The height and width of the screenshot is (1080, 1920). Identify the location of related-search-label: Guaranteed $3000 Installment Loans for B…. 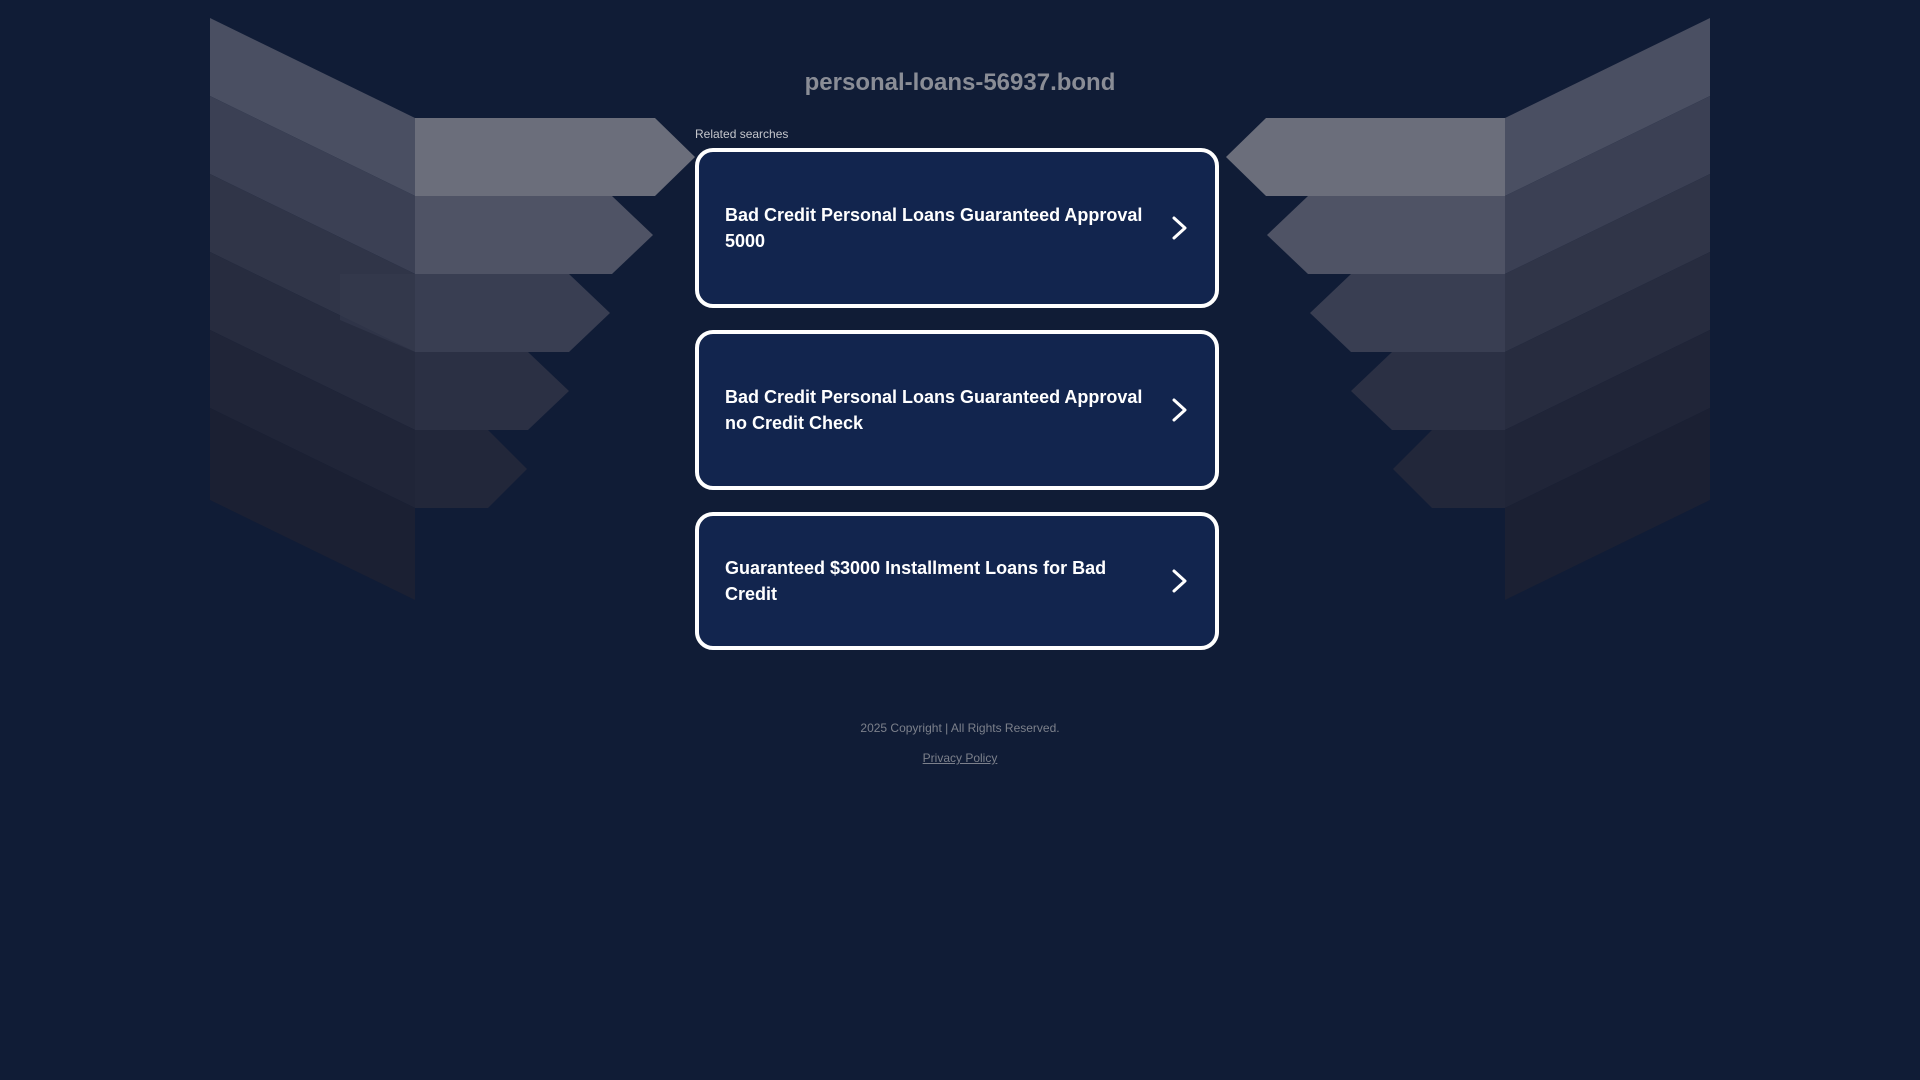
(916, 581).